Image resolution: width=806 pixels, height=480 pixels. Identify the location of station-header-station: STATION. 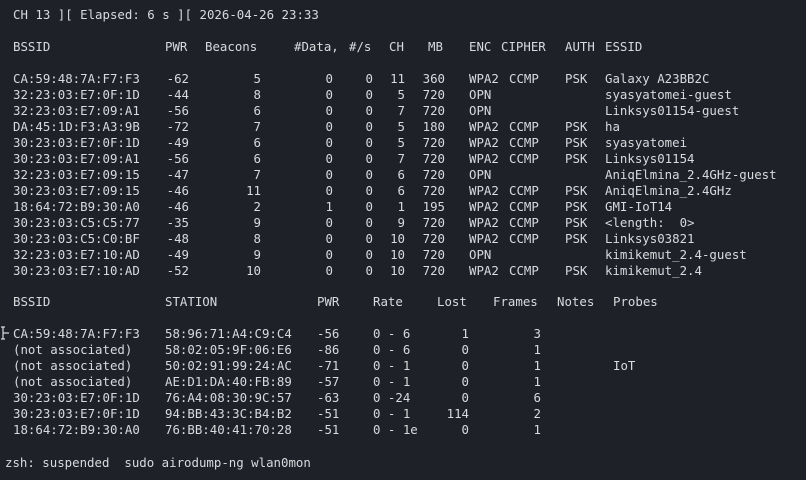
(191, 301).